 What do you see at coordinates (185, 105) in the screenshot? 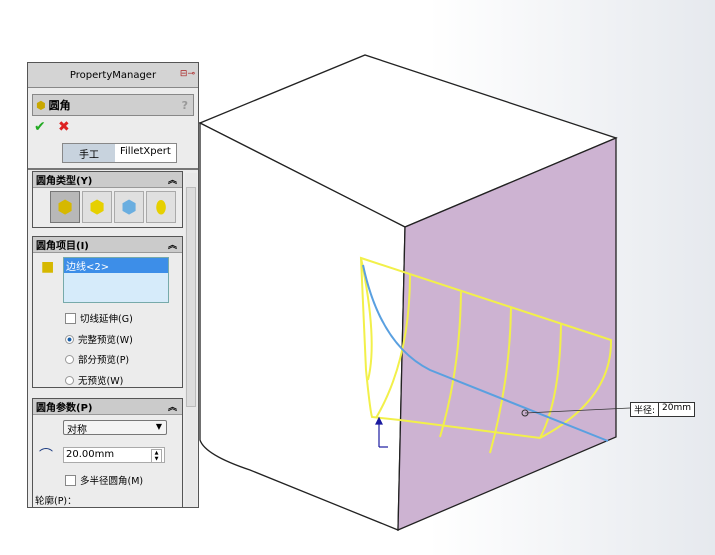
I see `help-button: ?` at bounding box center [185, 105].